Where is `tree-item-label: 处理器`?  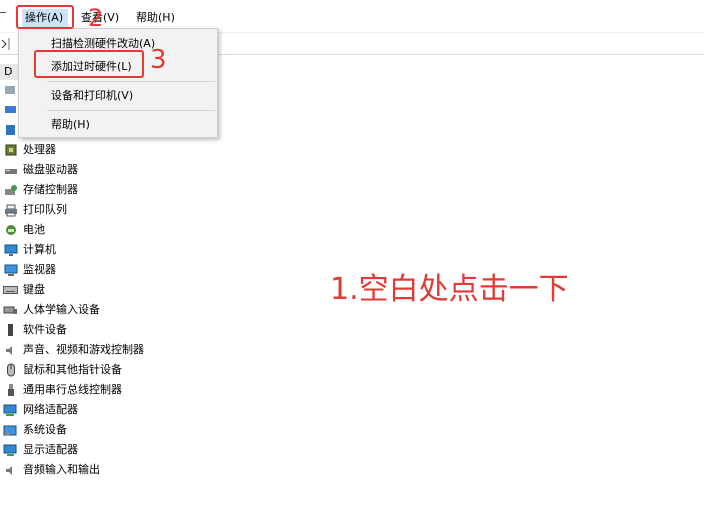
tree-item-label: 处理器 is located at coordinates (39, 149).